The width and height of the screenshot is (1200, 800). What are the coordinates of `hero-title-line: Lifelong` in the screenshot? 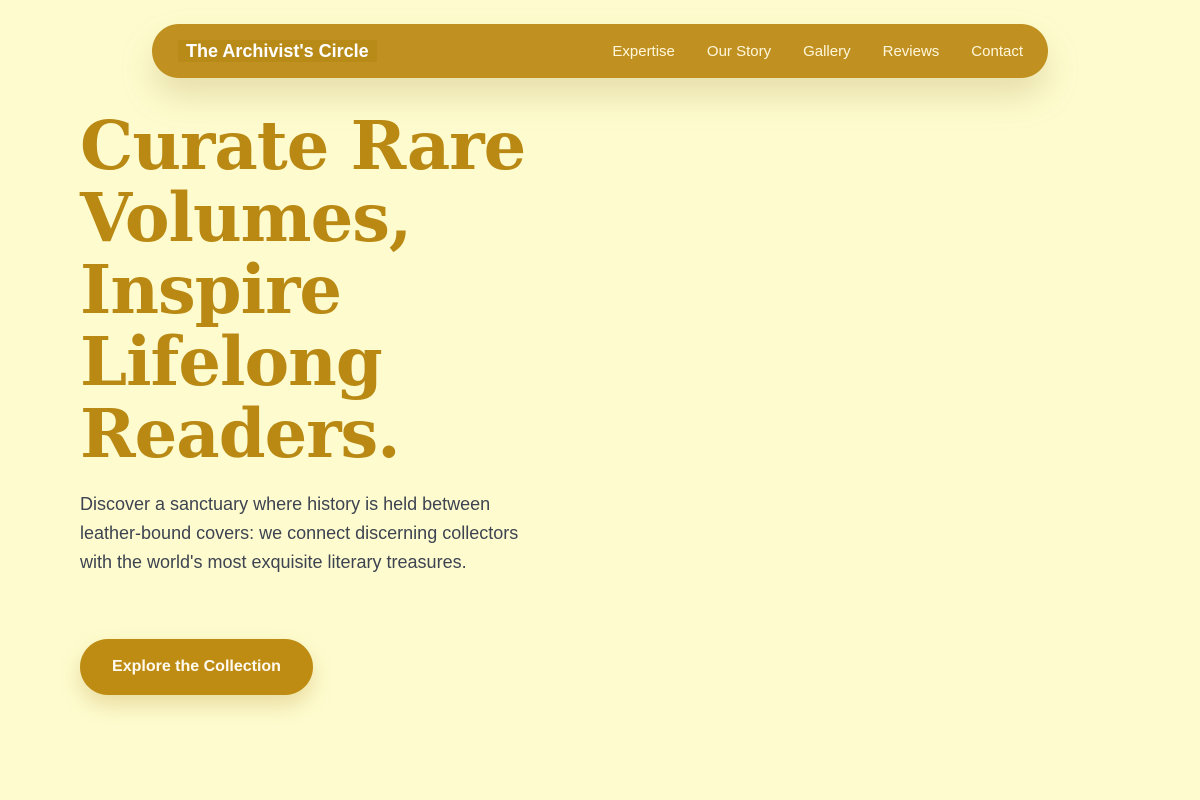 It's located at (231, 361).